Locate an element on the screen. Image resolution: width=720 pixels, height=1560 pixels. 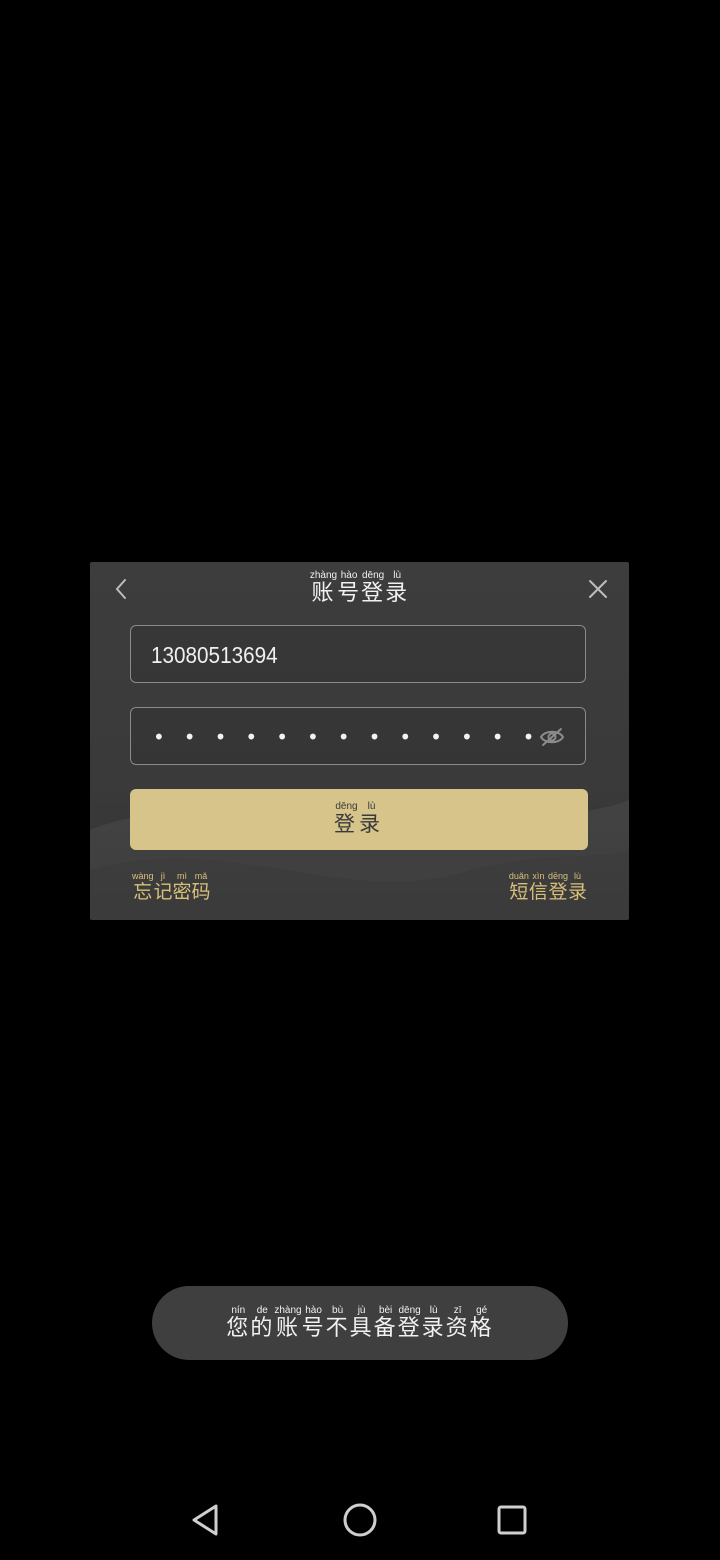
ruby-char: 您nín is located at coordinates (238, 1322).